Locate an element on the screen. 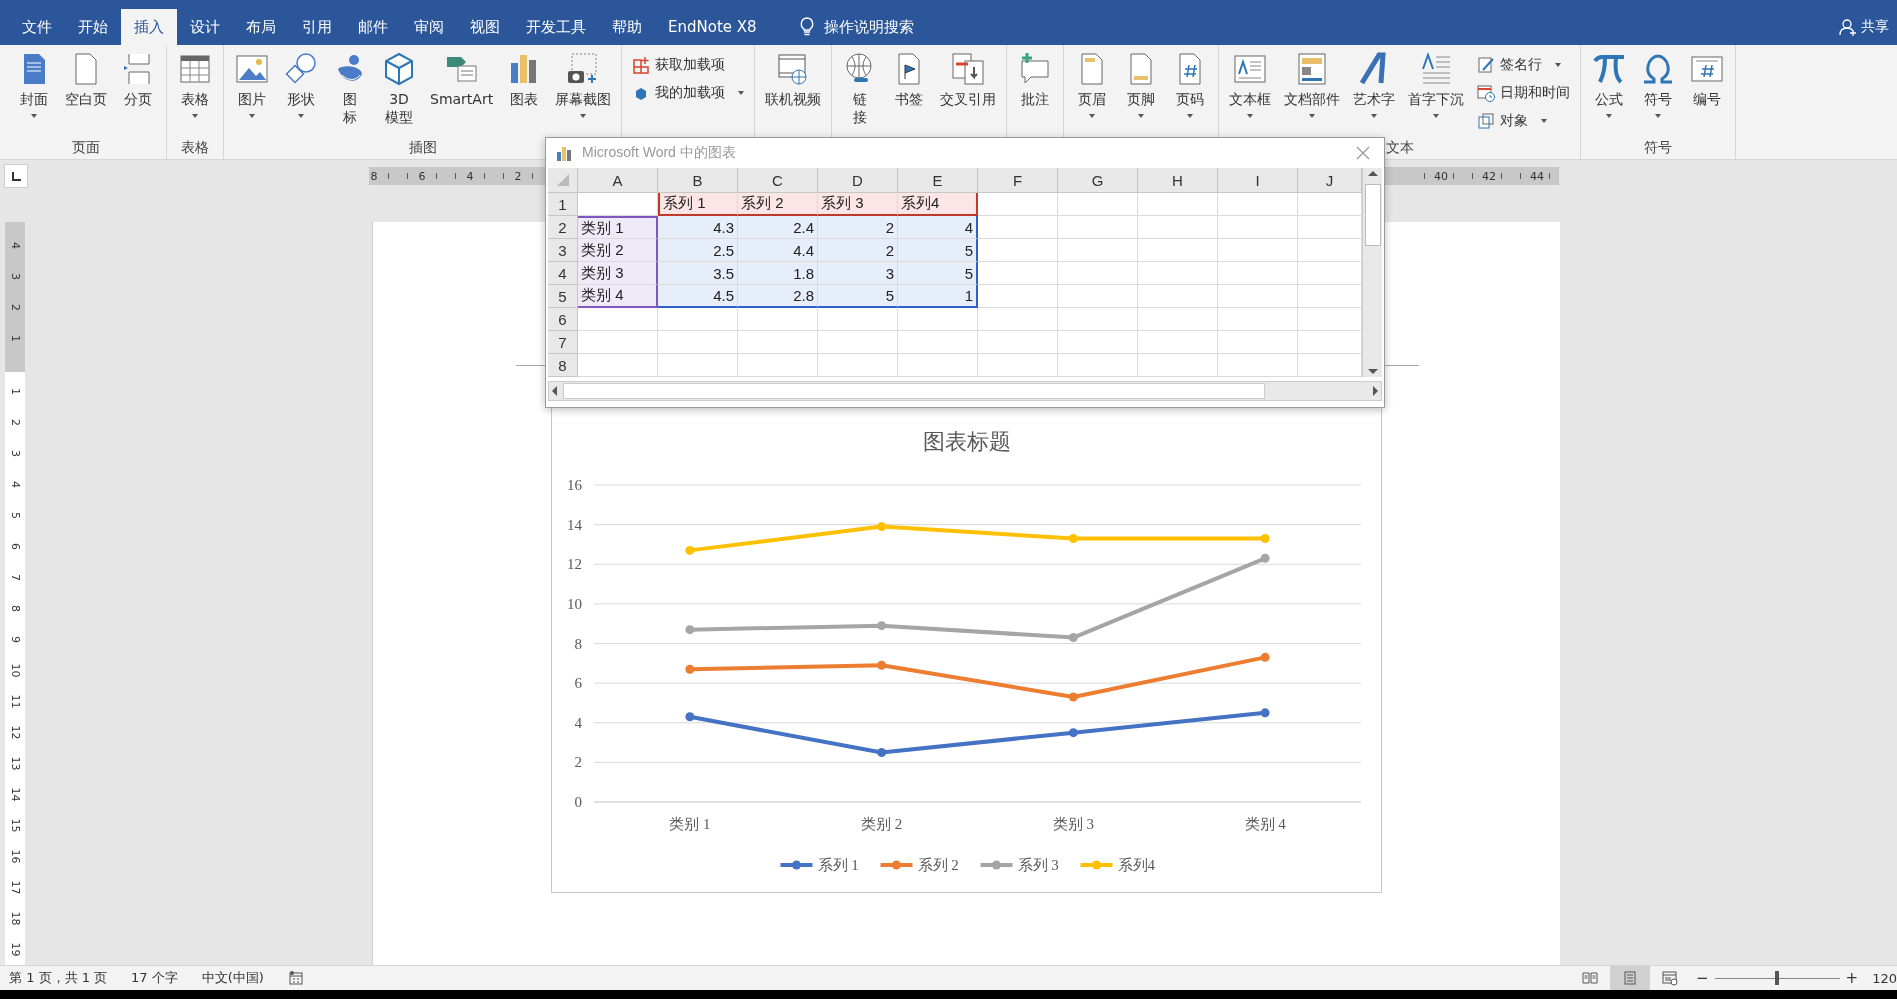 Image resolution: width=1897 pixels, height=999 pixels. menu-tab: 引用 is located at coordinates (317, 27).